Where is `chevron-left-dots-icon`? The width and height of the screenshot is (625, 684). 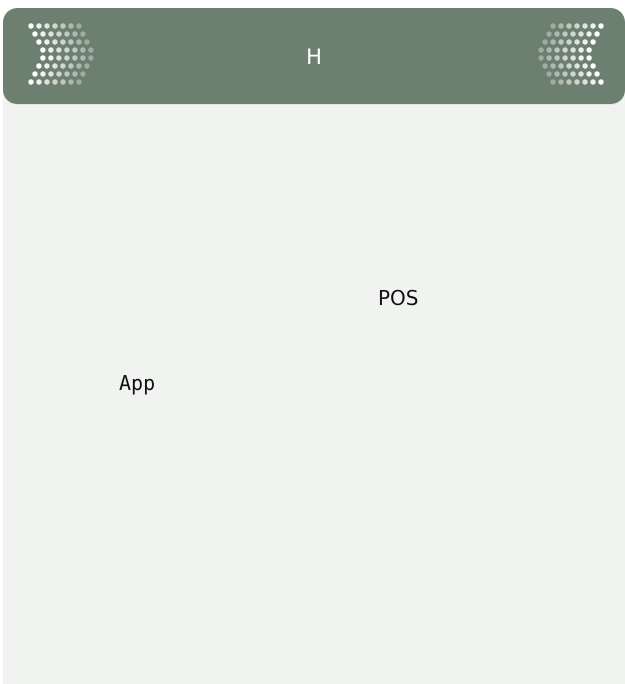
chevron-left-dots-icon is located at coordinates (573, 57).